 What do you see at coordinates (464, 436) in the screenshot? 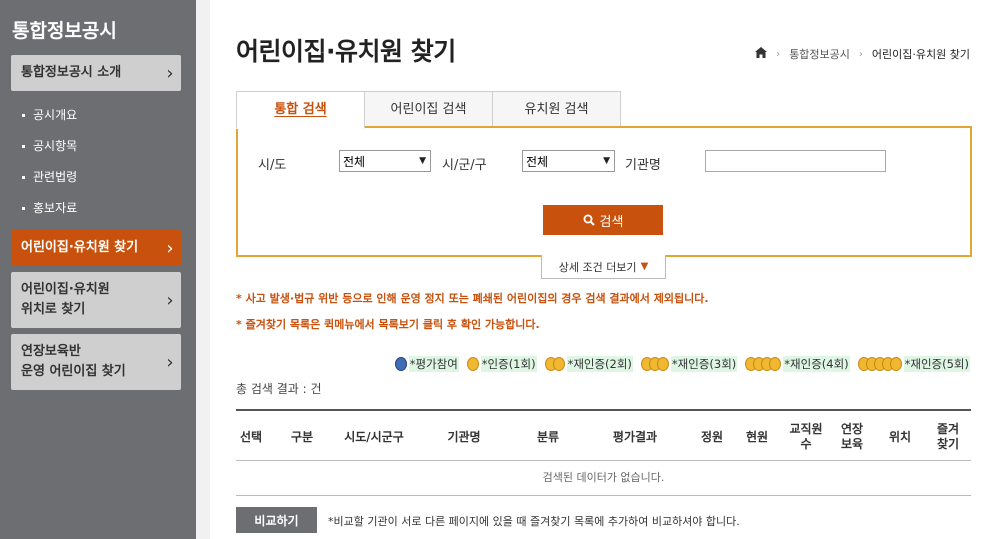
I see `col-org-name: 기관명` at bounding box center [464, 436].